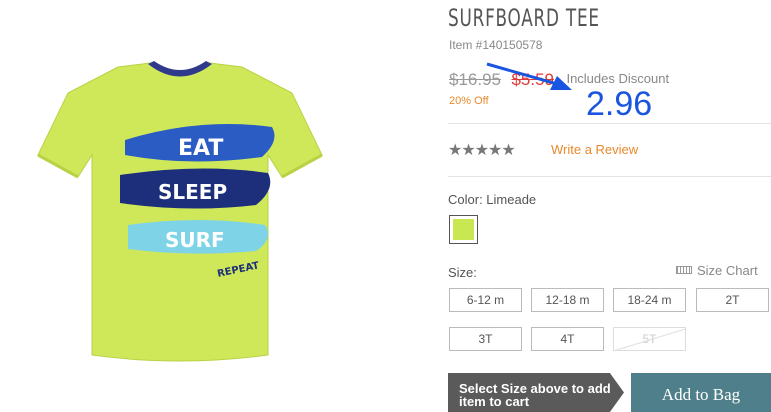 The image size is (771, 412). What do you see at coordinates (492, 199) in the screenshot?
I see `color-label: Color: Limeade` at bounding box center [492, 199].